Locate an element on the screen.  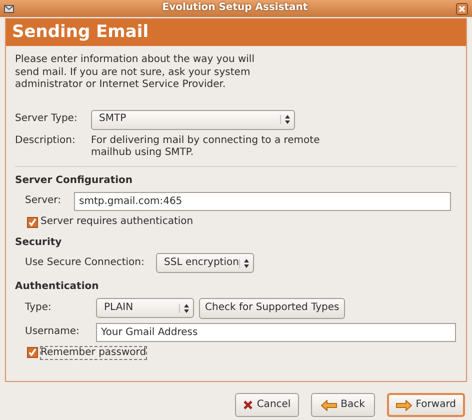
field-label: Description: is located at coordinates (45, 141).